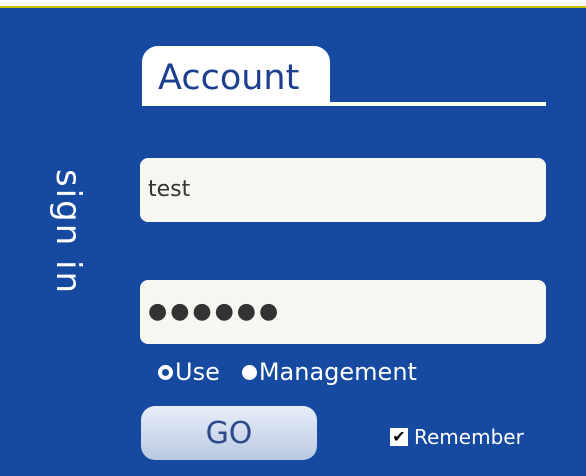  What do you see at coordinates (197, 372) in the screenshot?
I see `mode-option-use-label: Use` at bounding box center [197, 372].